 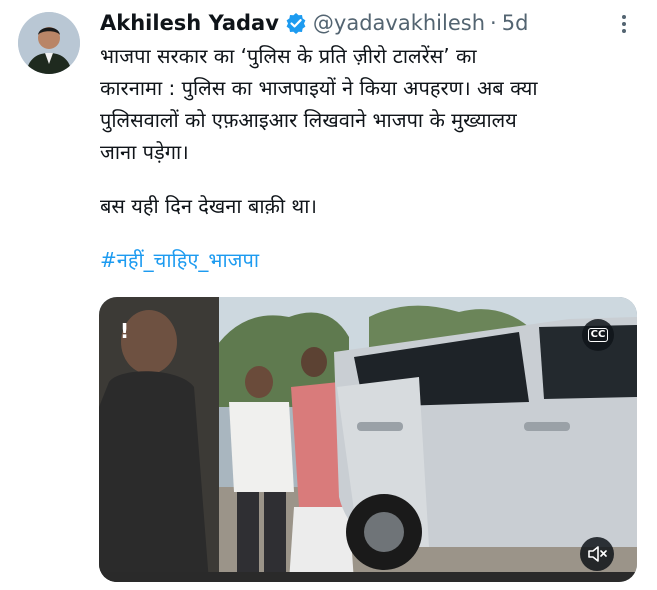 I want to click on tweet-text-line: बस यही दिन देखना बाक़ी था।, so click(x=208, y=206).